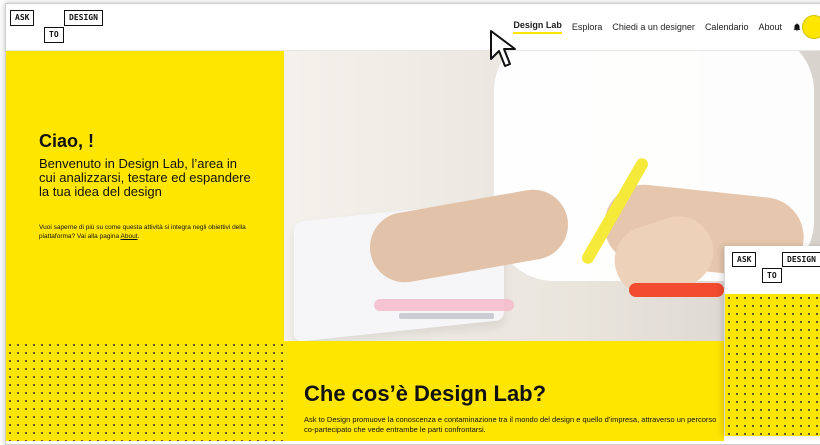 This screenshot has width=820, height=445. Describe the element at coordinates (770, 27) in the screenshot. I see `nav-about: About` at that location.